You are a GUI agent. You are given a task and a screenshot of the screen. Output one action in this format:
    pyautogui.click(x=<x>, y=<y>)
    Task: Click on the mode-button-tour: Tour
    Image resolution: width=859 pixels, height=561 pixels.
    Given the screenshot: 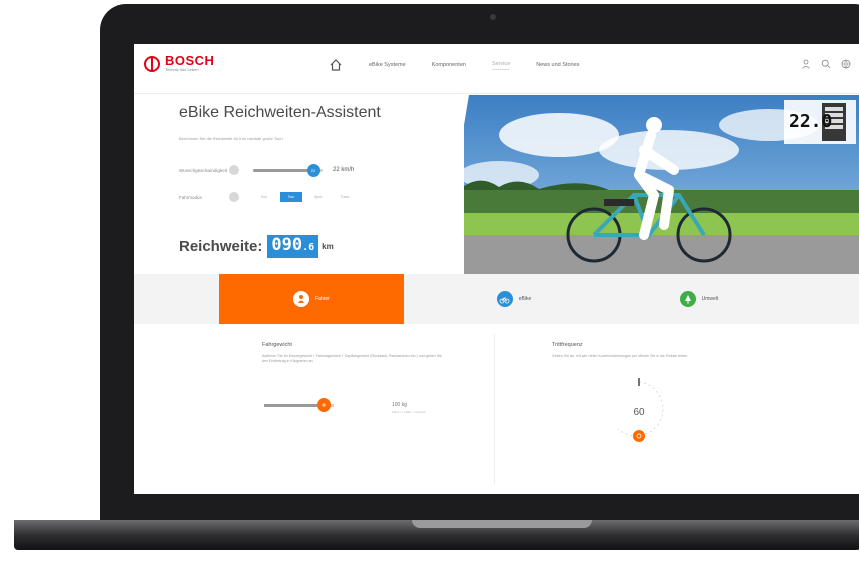 What is the action you would take?
    pyautogui.click(x=291, y=197)
    